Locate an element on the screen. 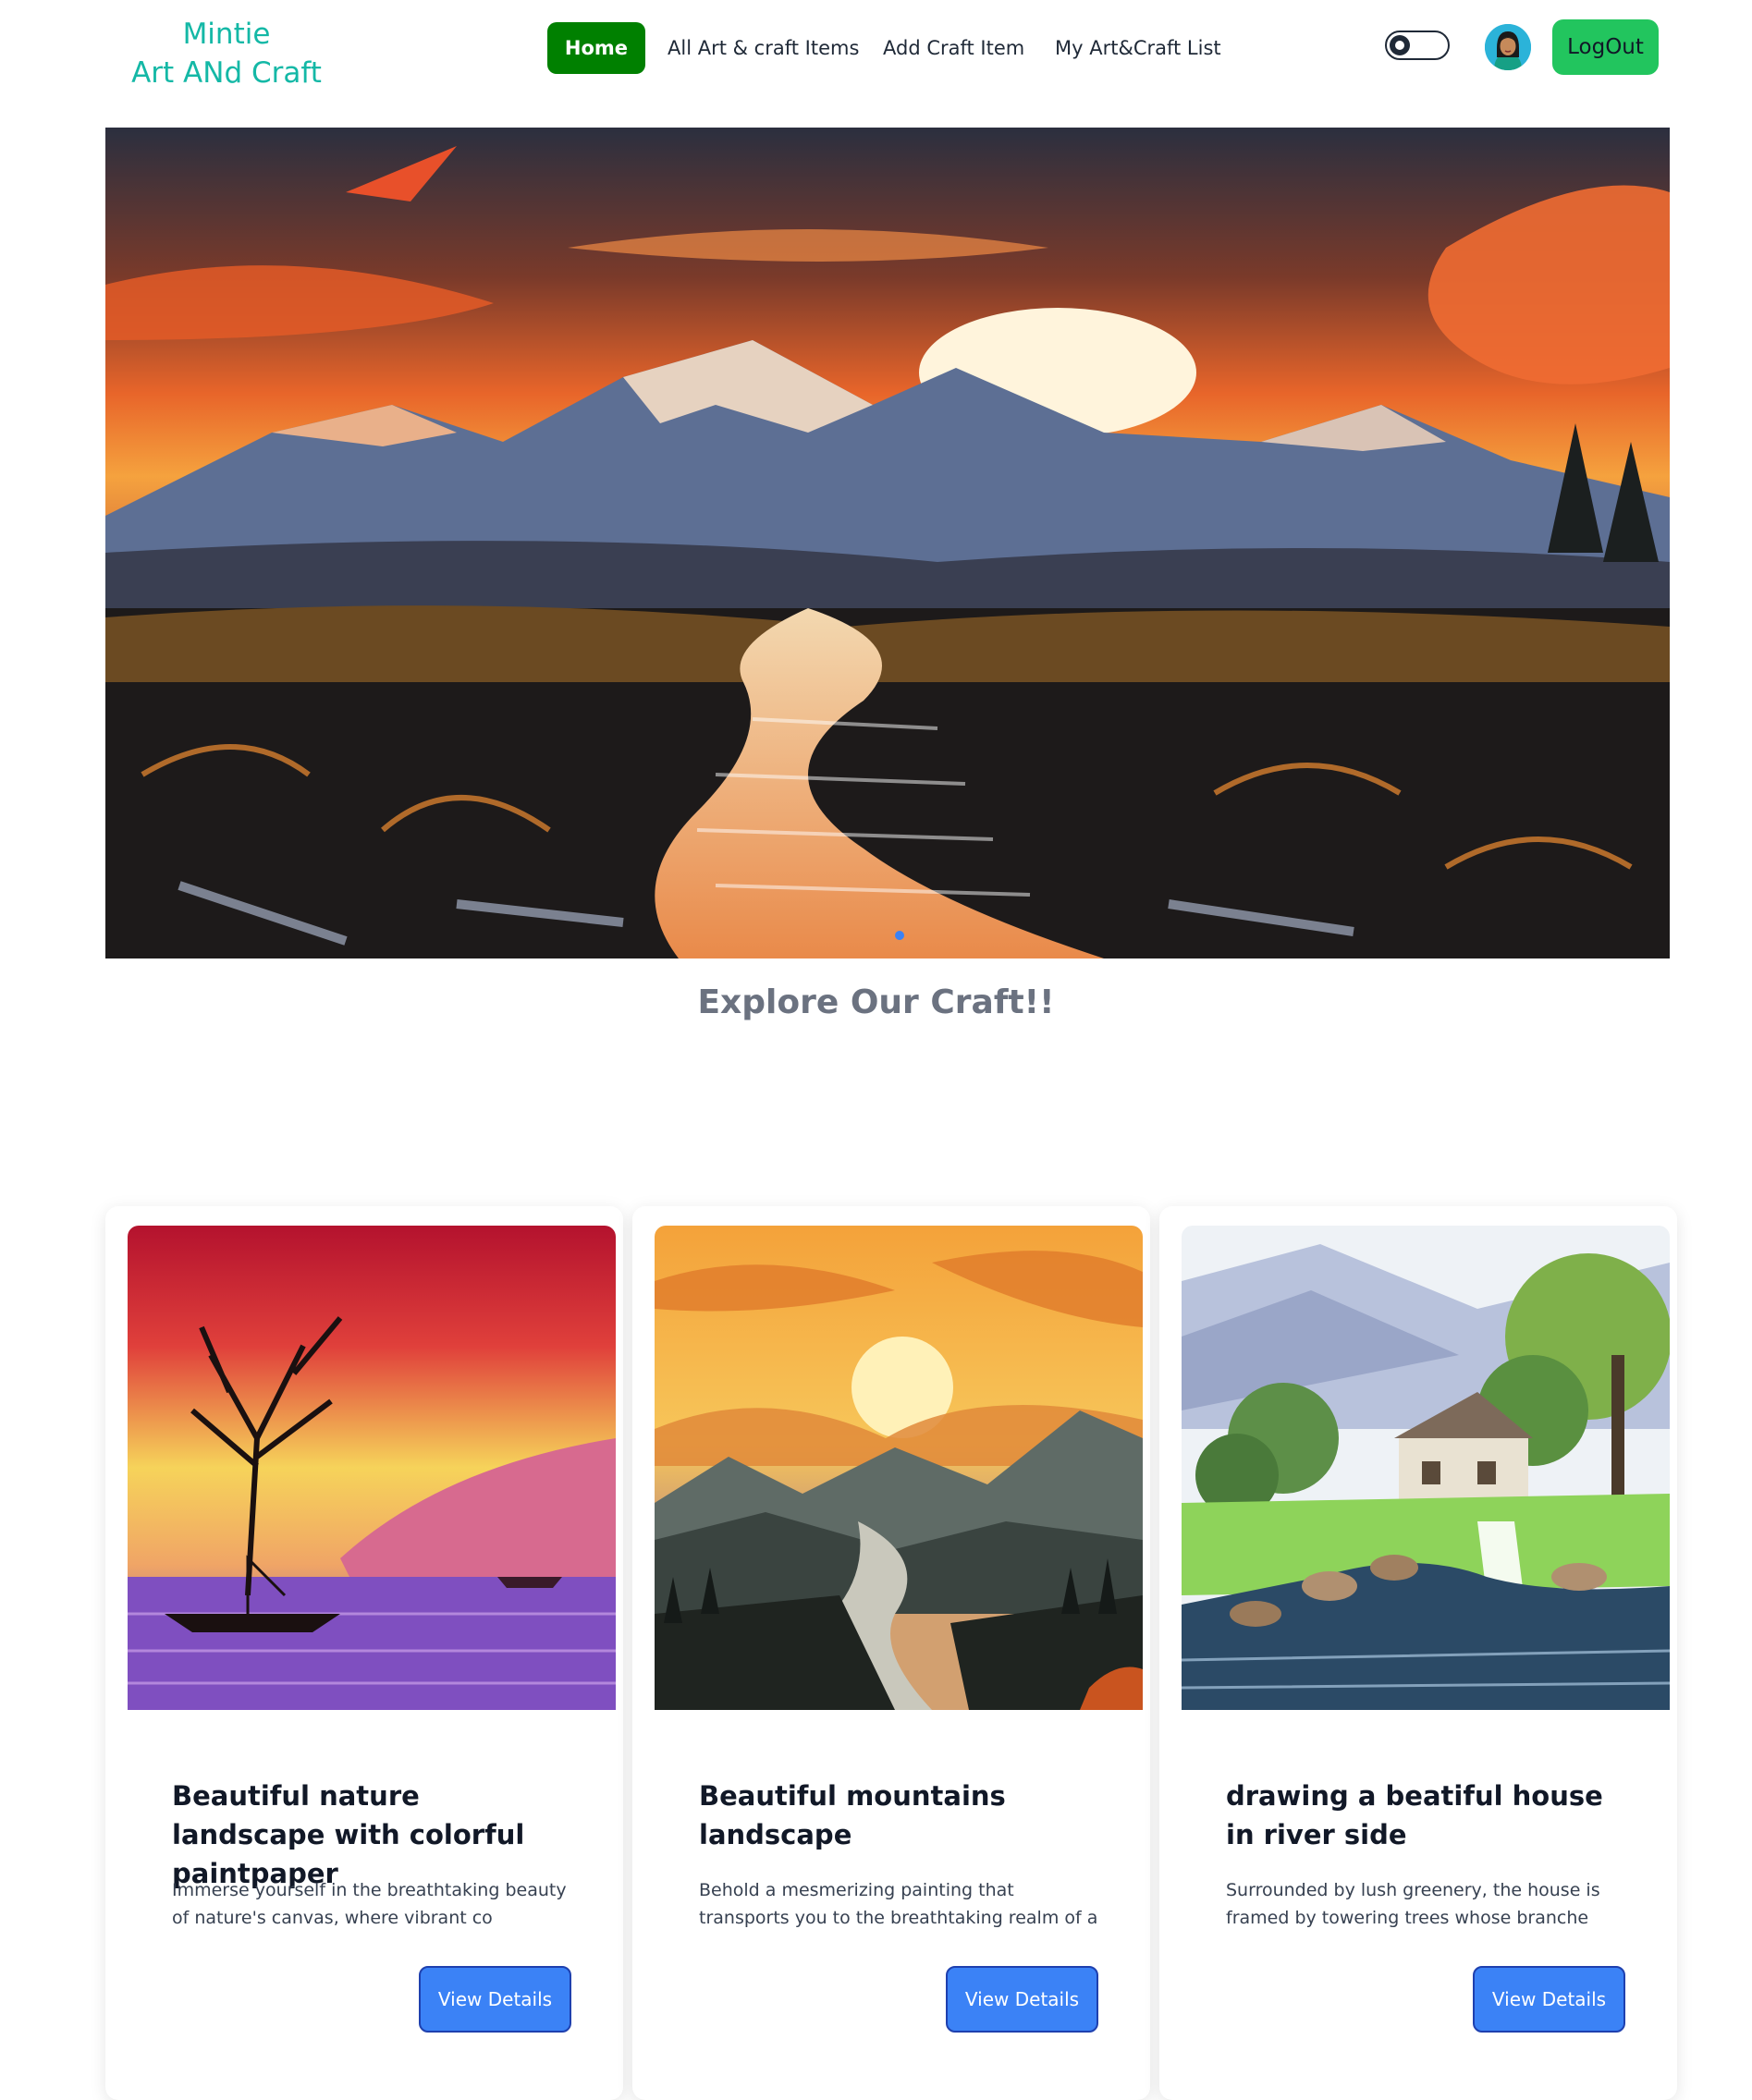 Image resolution: width=1752 pixels, height=2100 pixels. theme-toggle is located at coordinates (1417, 45).